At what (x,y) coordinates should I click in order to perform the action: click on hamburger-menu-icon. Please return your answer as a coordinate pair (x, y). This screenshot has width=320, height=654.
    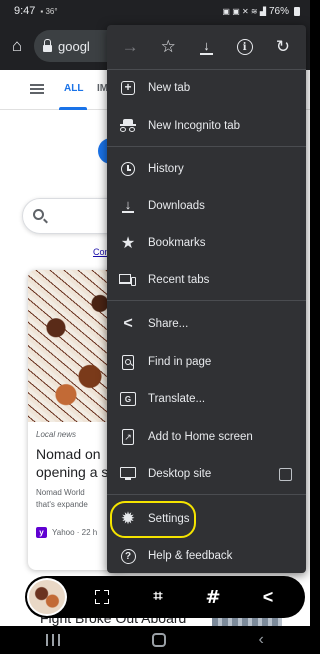
    Looking at the image, I should click on (37, 85).